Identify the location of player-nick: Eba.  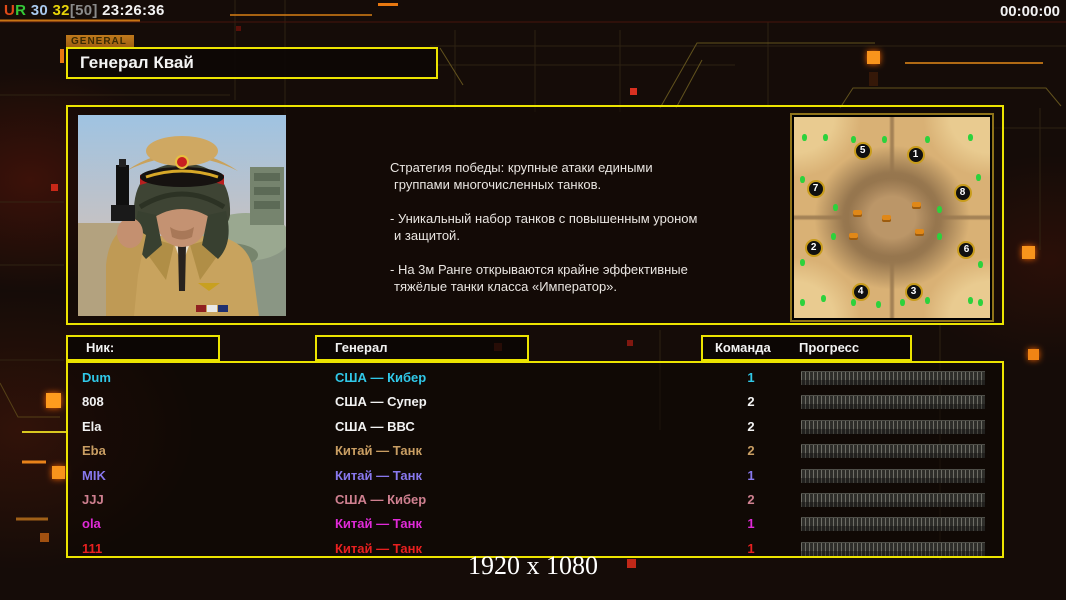
(94, 451).